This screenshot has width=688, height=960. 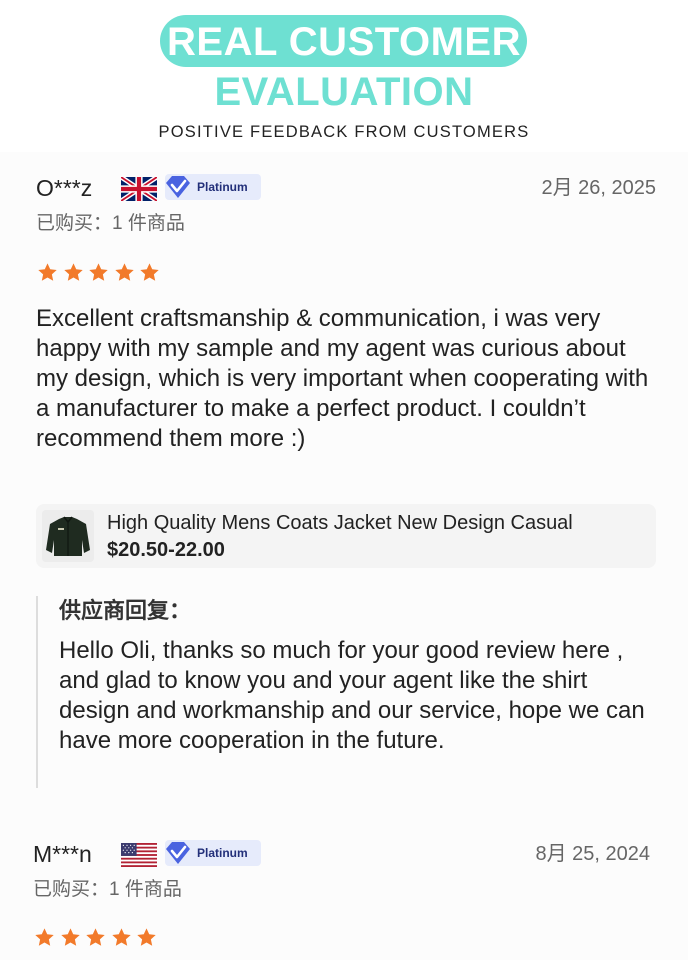 I want to click on jacket-icon, so click(x=68, y=536).